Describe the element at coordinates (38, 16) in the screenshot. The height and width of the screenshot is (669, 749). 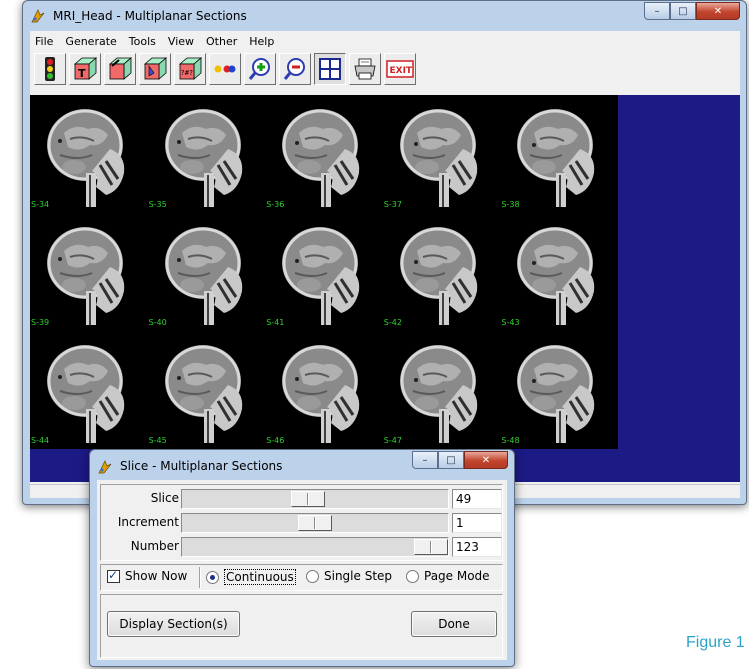
I see `app-icon` at that location.